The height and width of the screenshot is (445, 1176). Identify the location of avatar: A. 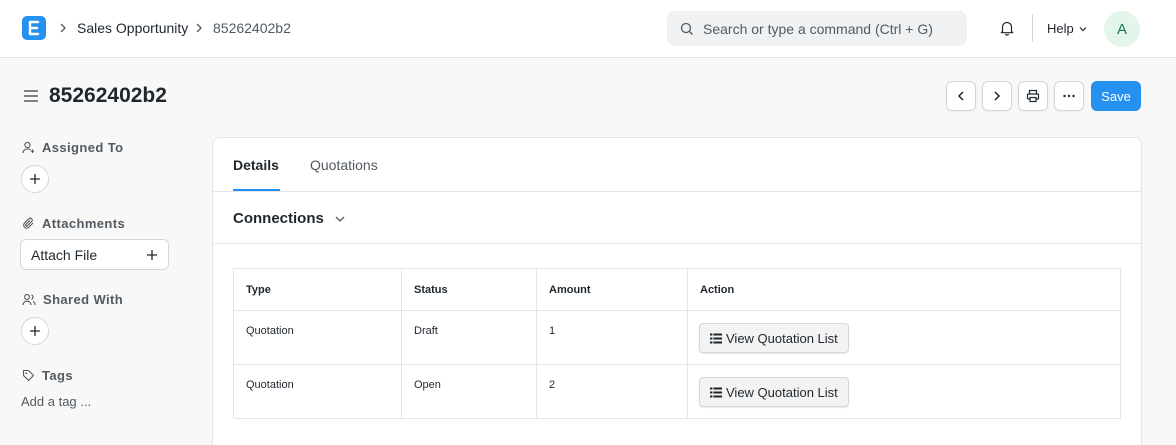
(1122, 29).